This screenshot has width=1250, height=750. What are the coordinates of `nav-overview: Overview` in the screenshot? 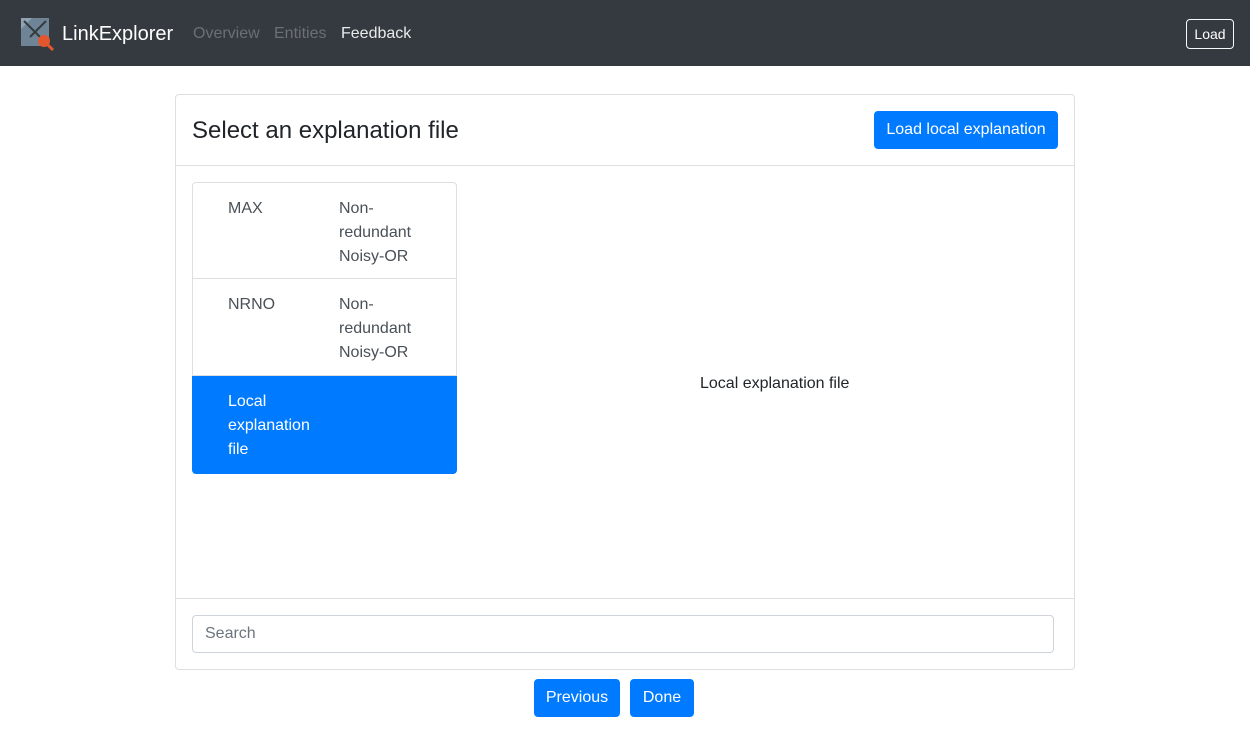 It's located at (226, 34).